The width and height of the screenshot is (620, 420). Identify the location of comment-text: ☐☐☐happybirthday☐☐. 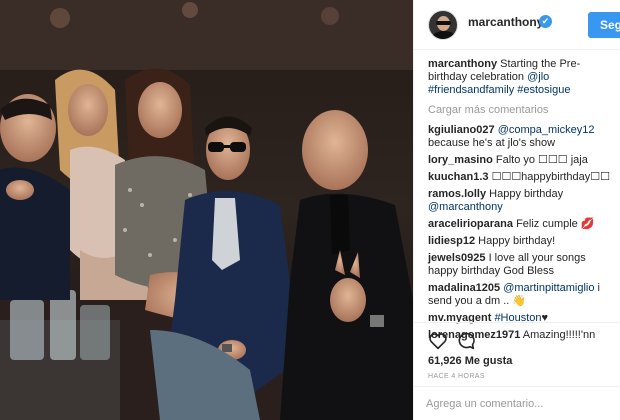
(551, 177).